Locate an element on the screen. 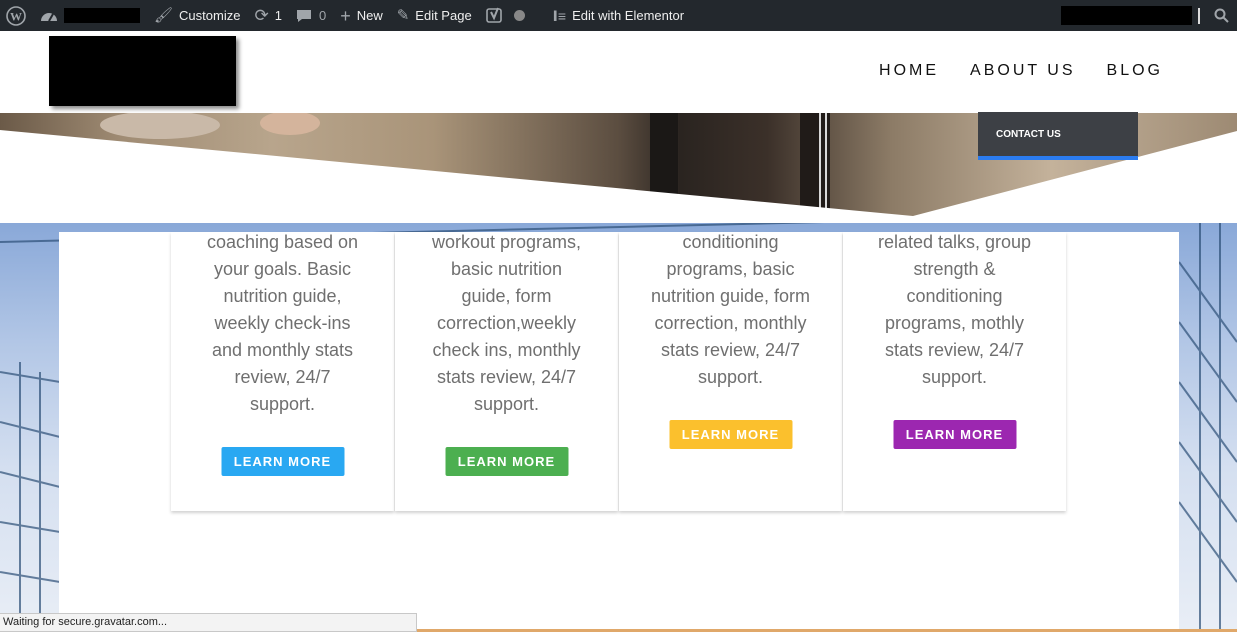 This screenshot has width=1237, height=632. dashboard-icon is located at coordinates (49, 16).